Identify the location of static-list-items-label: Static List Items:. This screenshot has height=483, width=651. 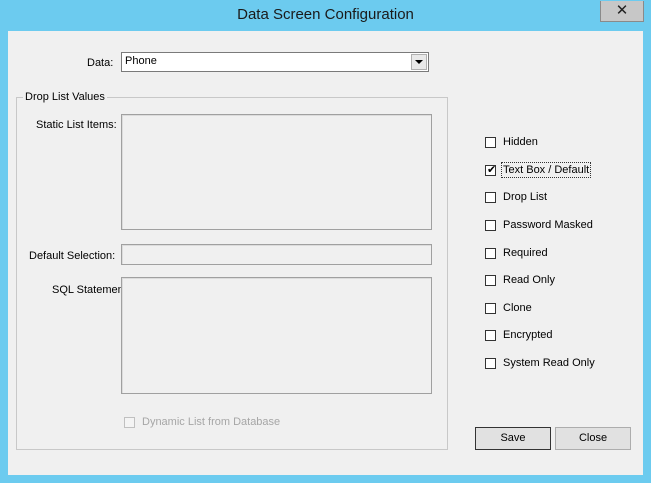
(76, 125).